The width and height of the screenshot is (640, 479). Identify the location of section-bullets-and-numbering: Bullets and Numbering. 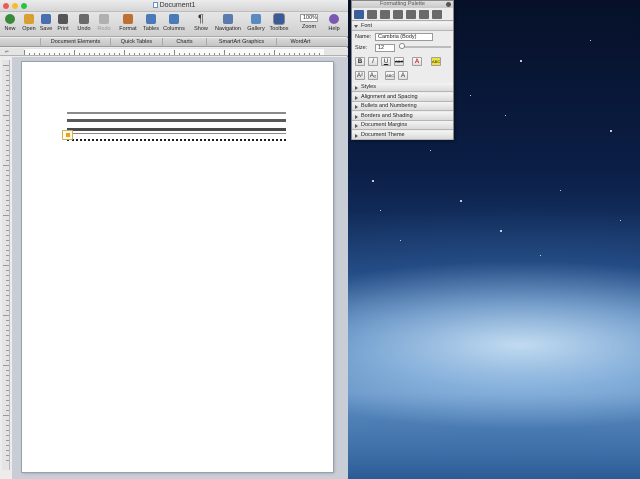
(402, 106).